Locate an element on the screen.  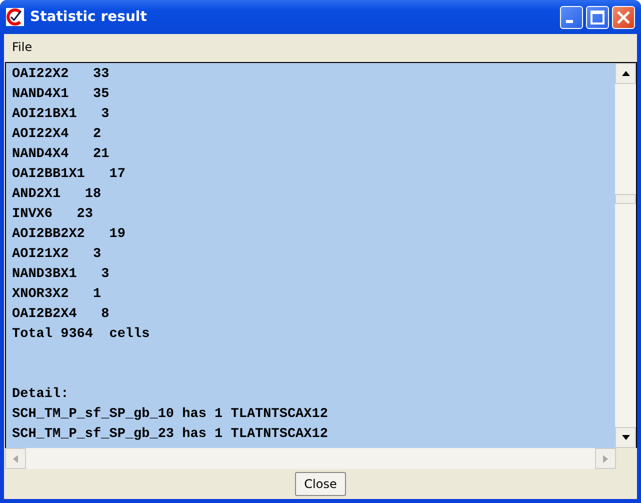
text-line: Total 9364 cells is located at coordinates (81, 335).